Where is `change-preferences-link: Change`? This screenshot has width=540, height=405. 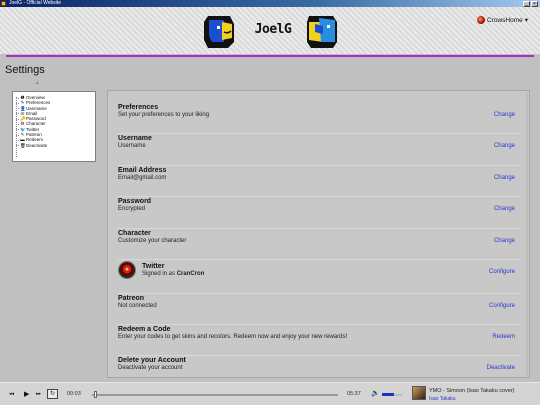
change-preferences-link: Change is located at coordinates (504, 115).